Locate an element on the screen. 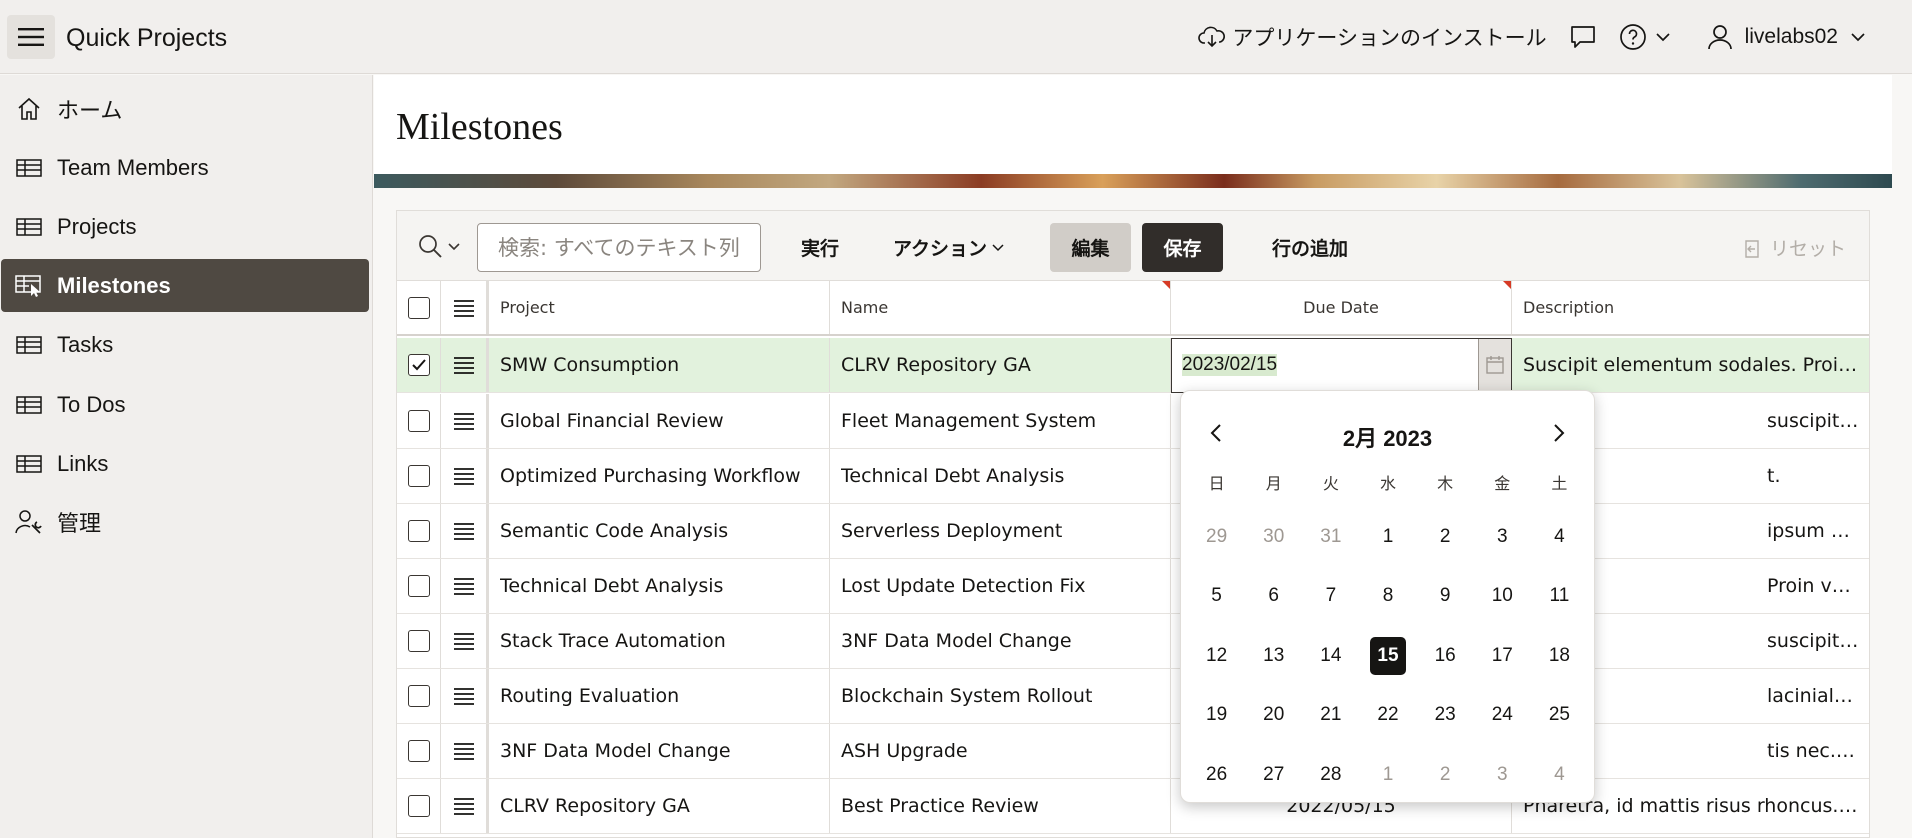 The width and height of the screenshot is (1912, 838). sidebar-item-tasks: Tasks is located at coordinates (185, 344).